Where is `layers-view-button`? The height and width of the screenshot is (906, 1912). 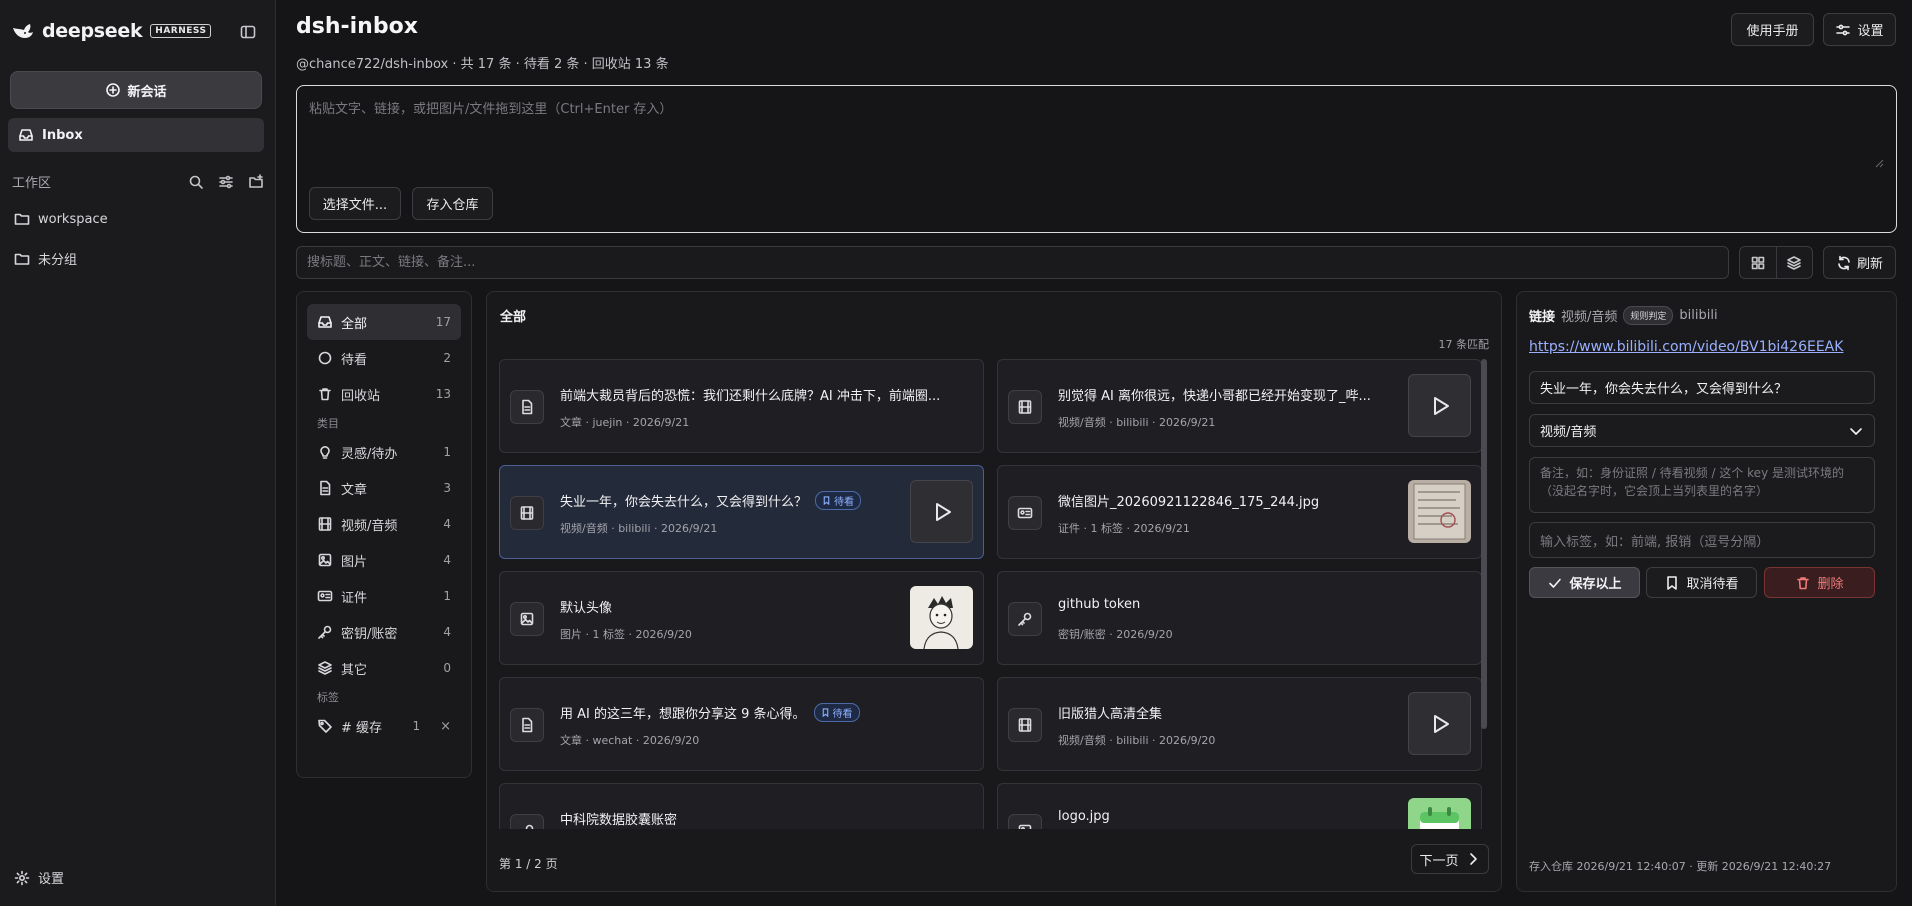
layers-view-button is located at coordinates (1794, 262).